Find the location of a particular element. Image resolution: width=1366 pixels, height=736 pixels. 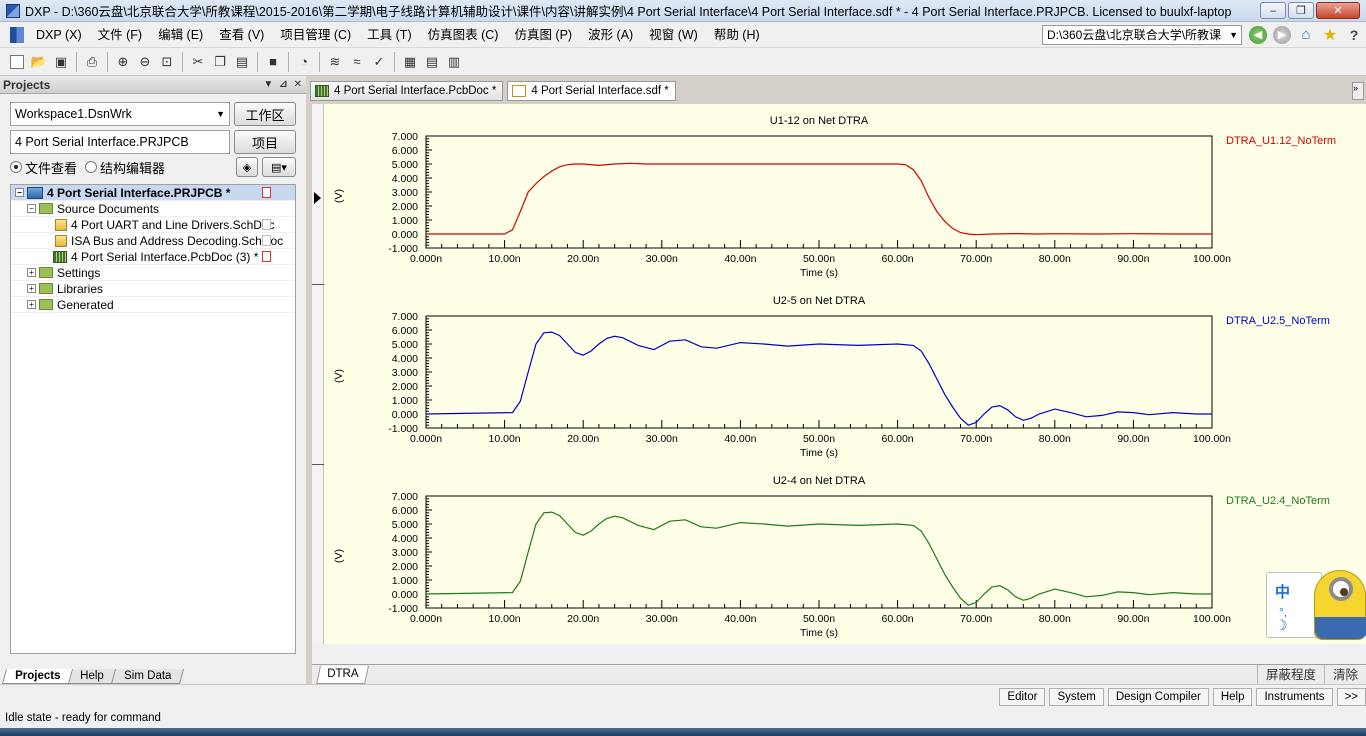

workspace-combo: Workspace1.DsnWrk ▼ is located at coordinates (120, 114).